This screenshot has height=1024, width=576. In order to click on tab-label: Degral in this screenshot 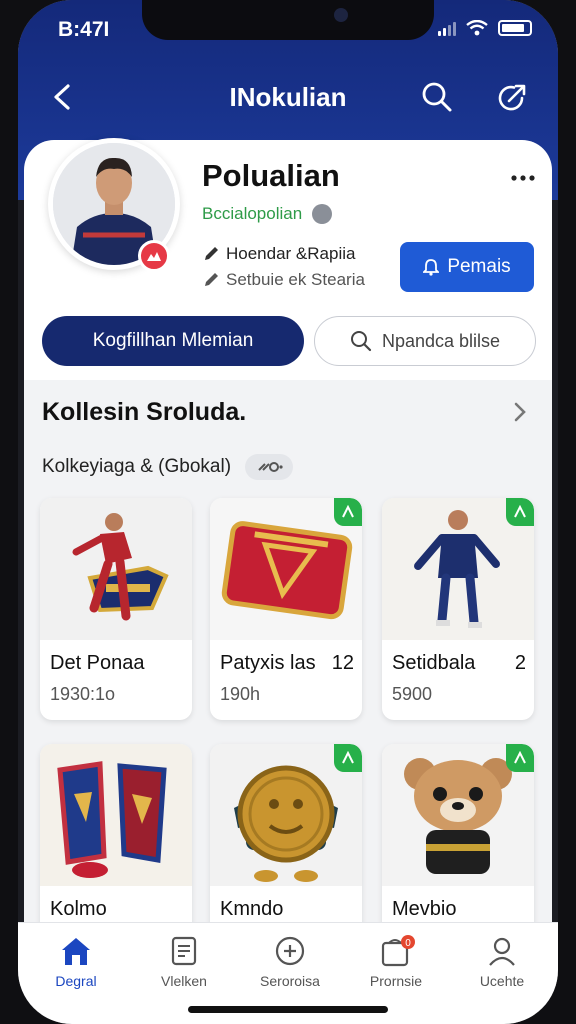, I will do `click(76, 981)`.